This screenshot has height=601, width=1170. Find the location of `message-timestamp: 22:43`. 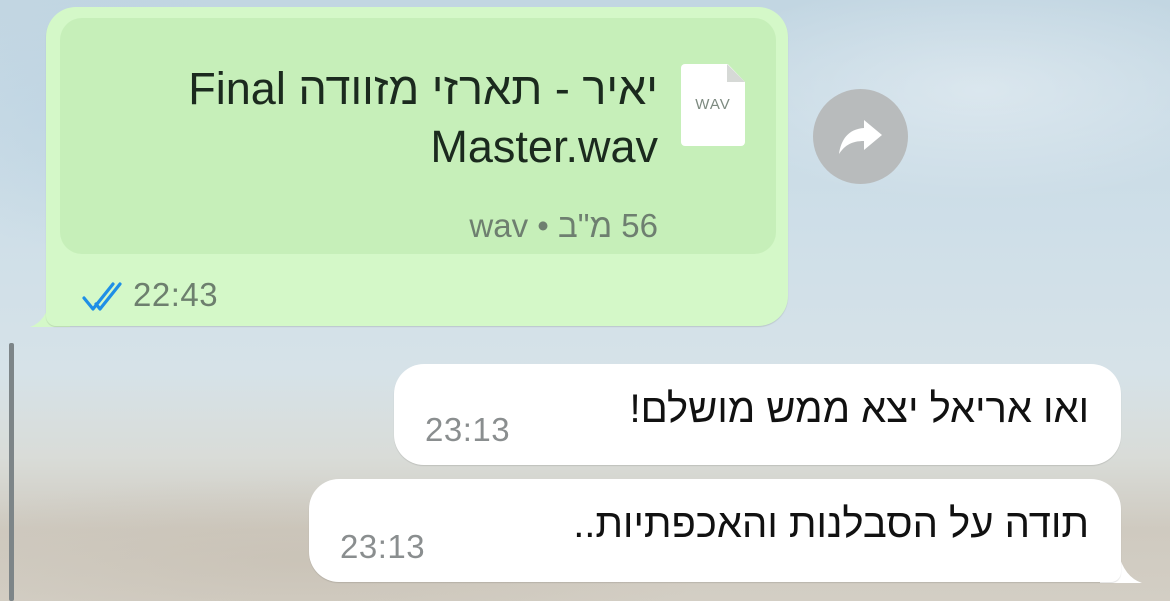

message-timestamp: 22:43 is located at coordinates (176, 294).